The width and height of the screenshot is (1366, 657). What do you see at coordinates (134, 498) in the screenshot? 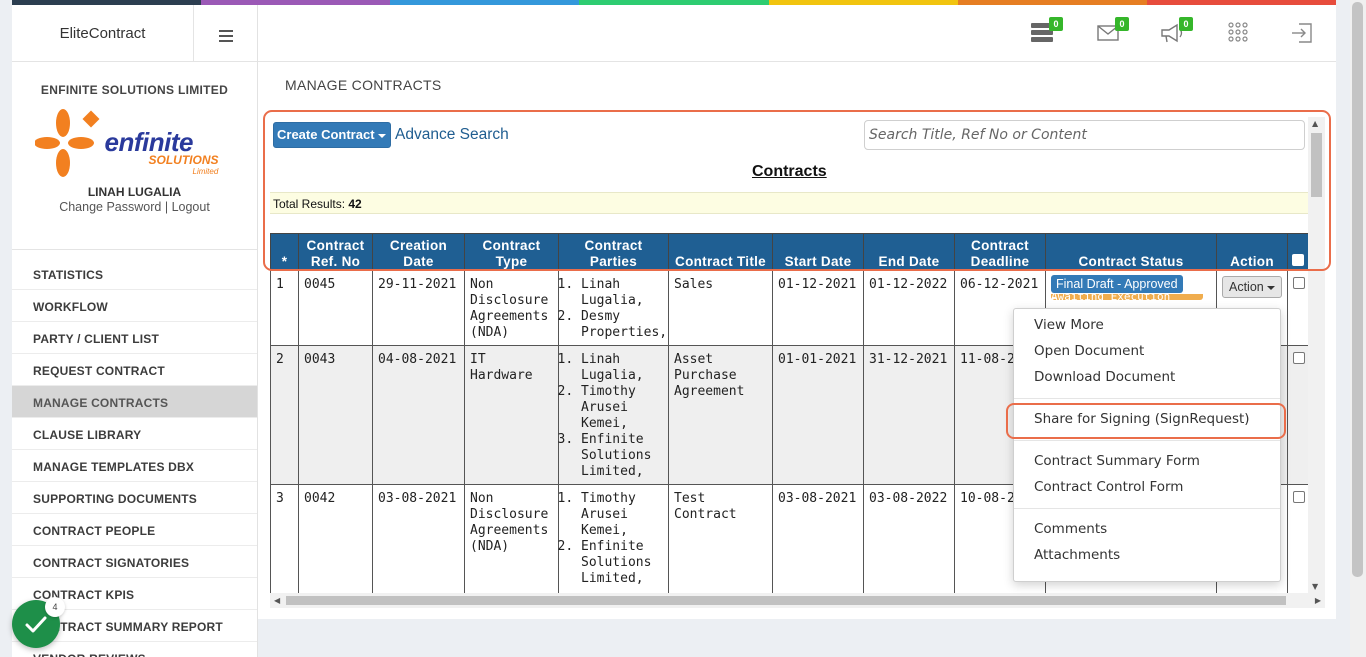
I see `sidebar-item-supporting-documents: SUPPORTING DOCUMENTS` at bounding box center [134, 498].